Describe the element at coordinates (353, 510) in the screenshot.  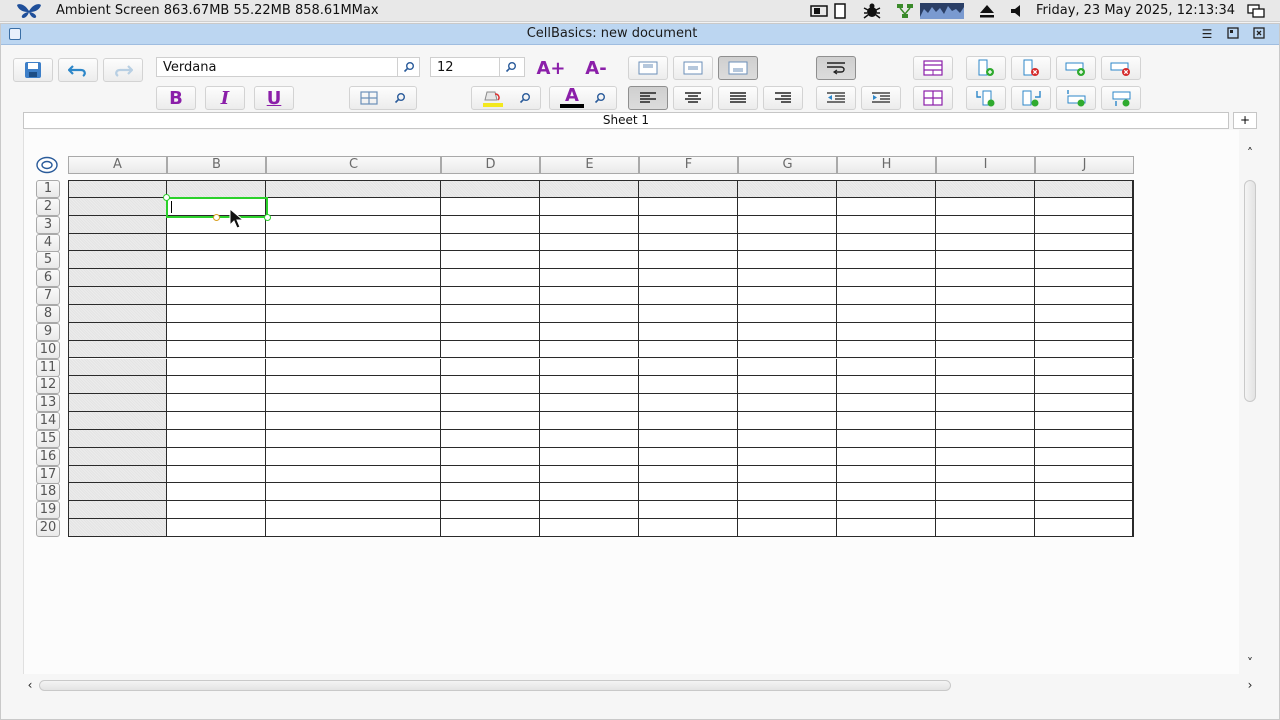
I see `cell-c19` at that location.